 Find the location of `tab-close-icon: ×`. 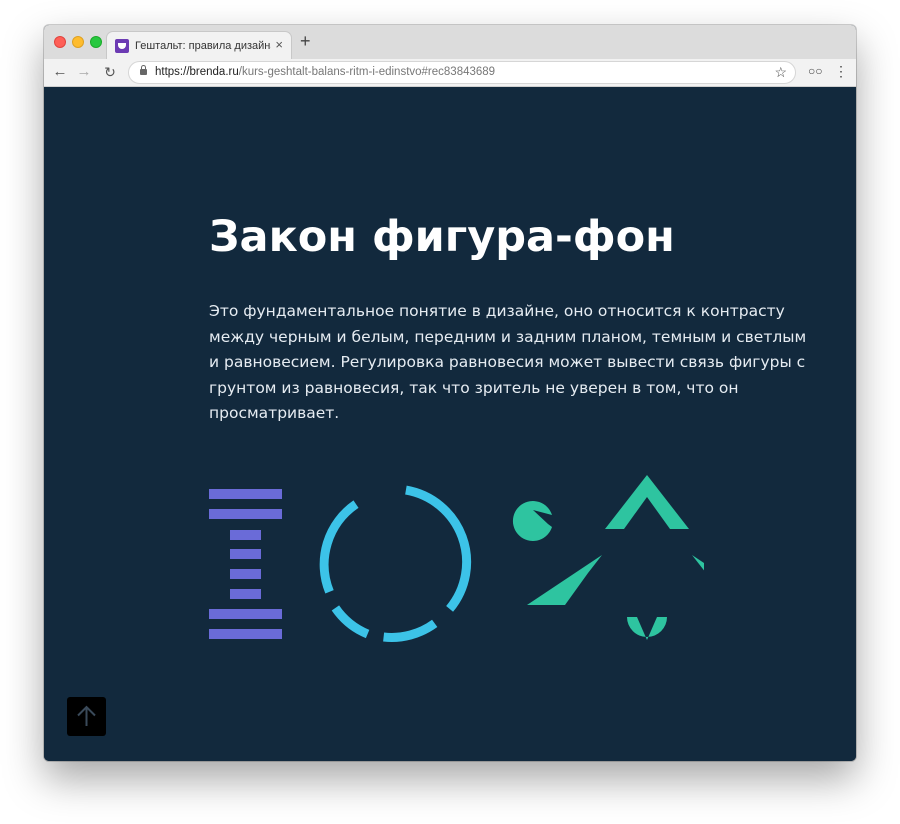

tab-close-icon: × is located at coordinates (279, 45).